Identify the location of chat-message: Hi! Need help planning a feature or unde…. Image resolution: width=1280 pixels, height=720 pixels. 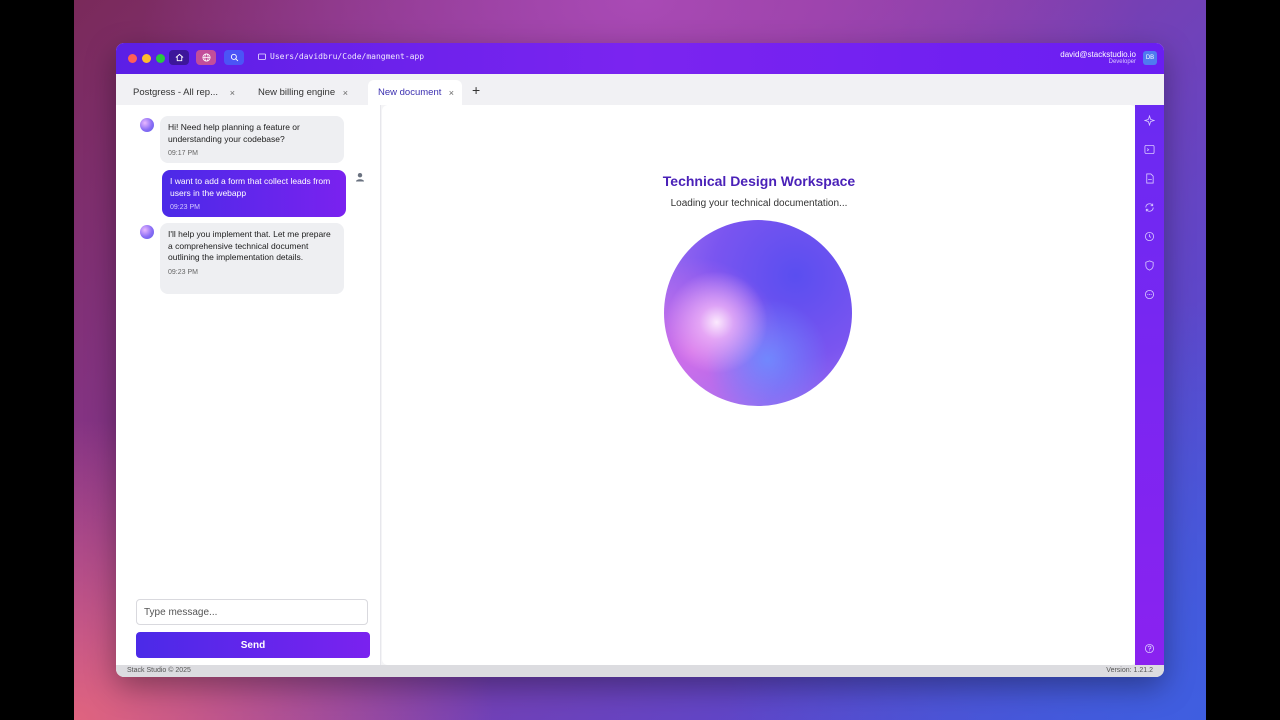
(252, 139).